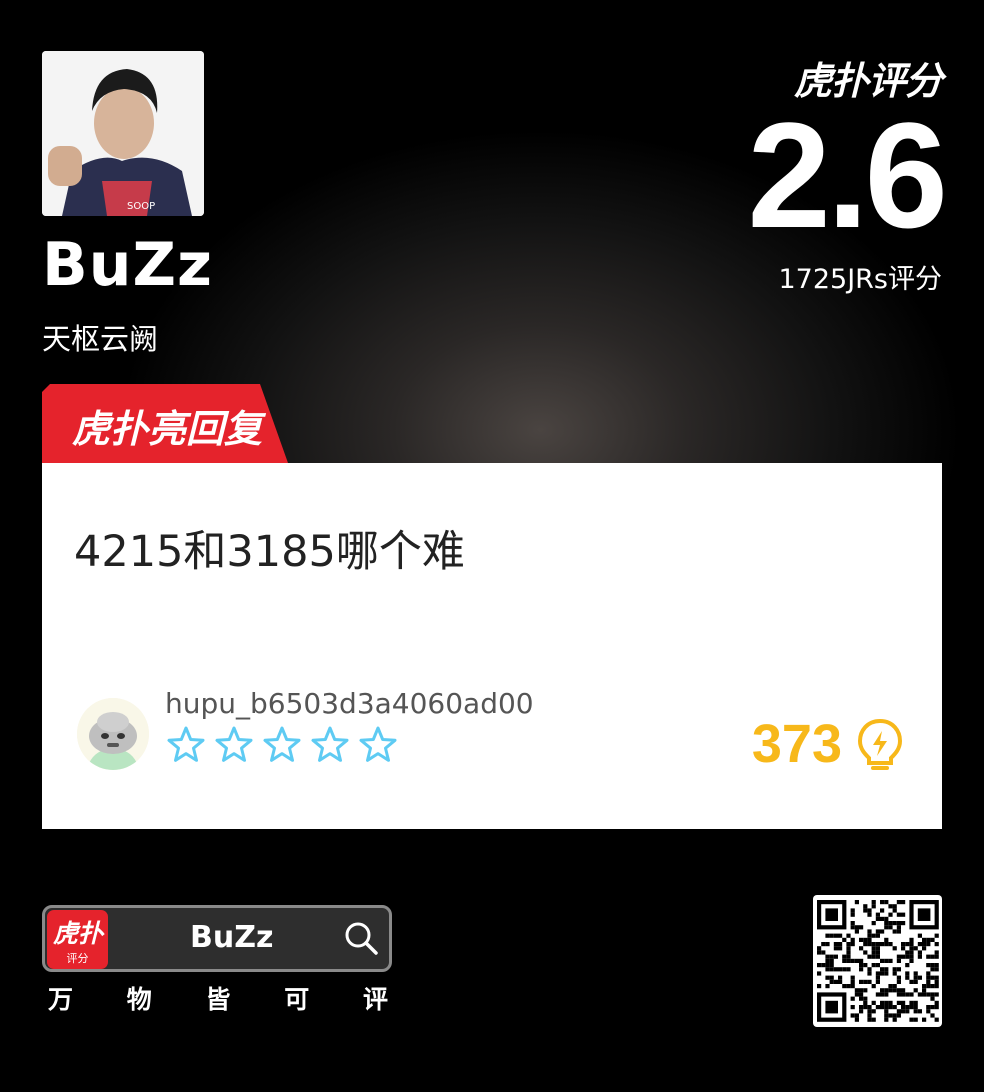 The height and width of the screenshot is (1092, 984). What do you see at coordinates (796, 744) in the screenshot?
I see `like-count: 373` at bounding box center [796, 744].